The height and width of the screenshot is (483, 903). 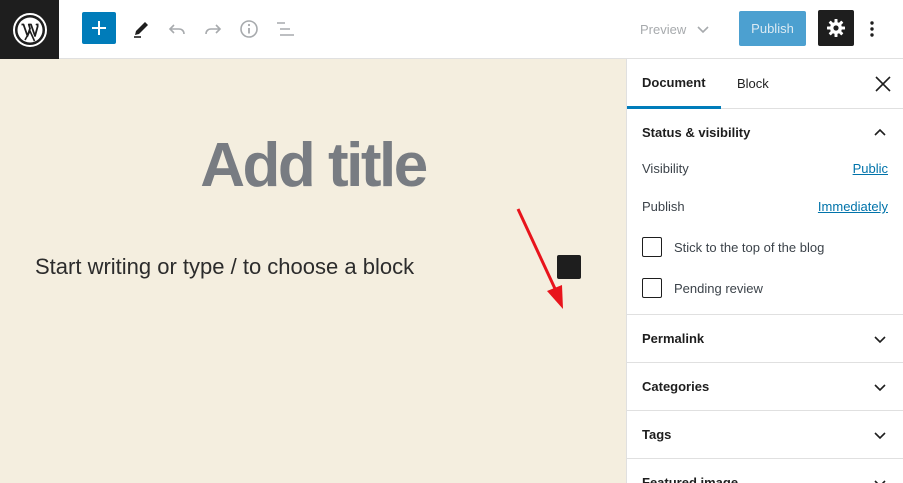 I want to click on info-icon, so click(x=249, y=29).